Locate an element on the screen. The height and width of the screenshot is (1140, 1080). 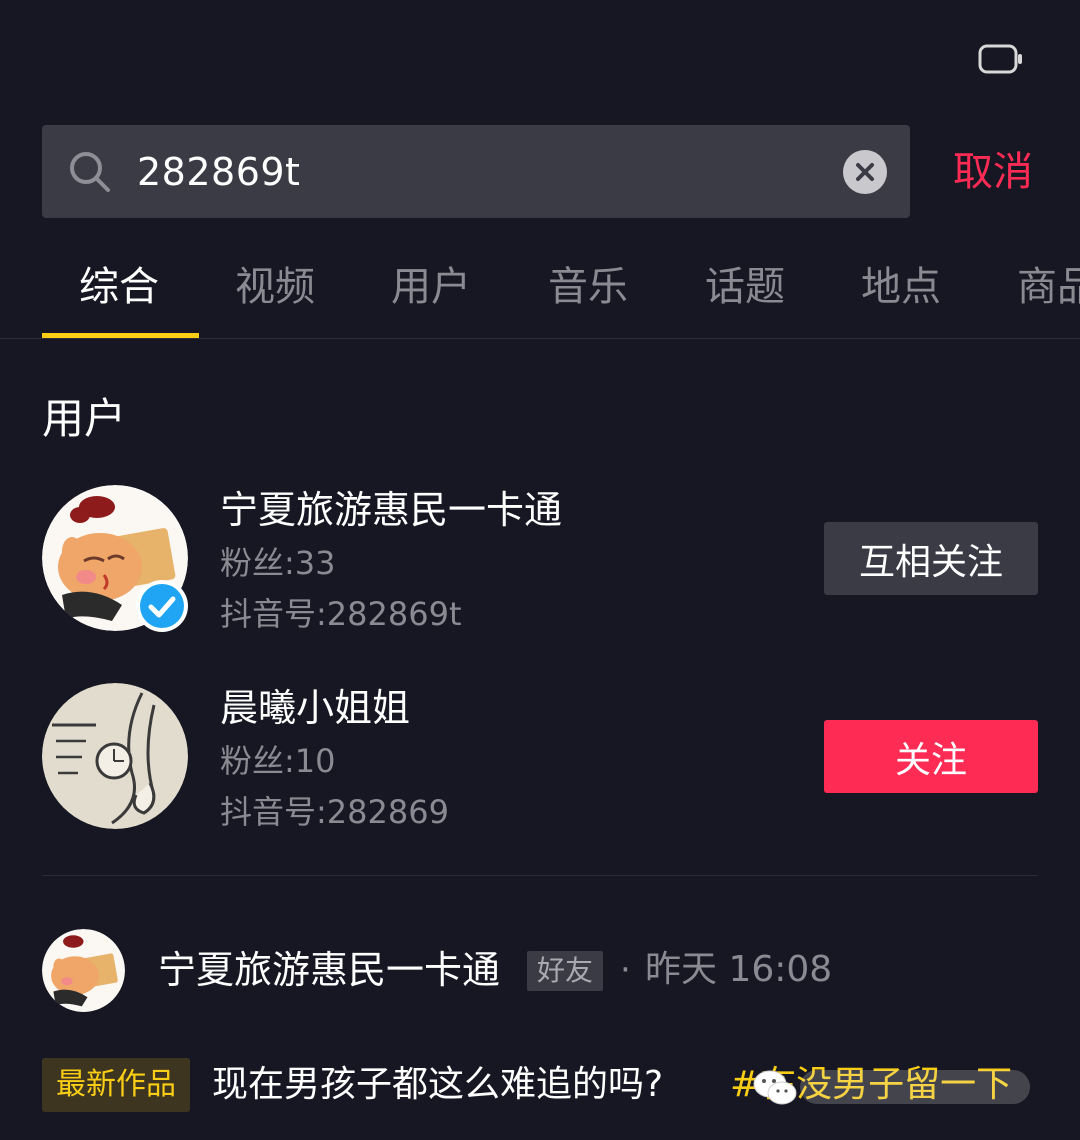
verified-icon is located at coordinates (162, 606).